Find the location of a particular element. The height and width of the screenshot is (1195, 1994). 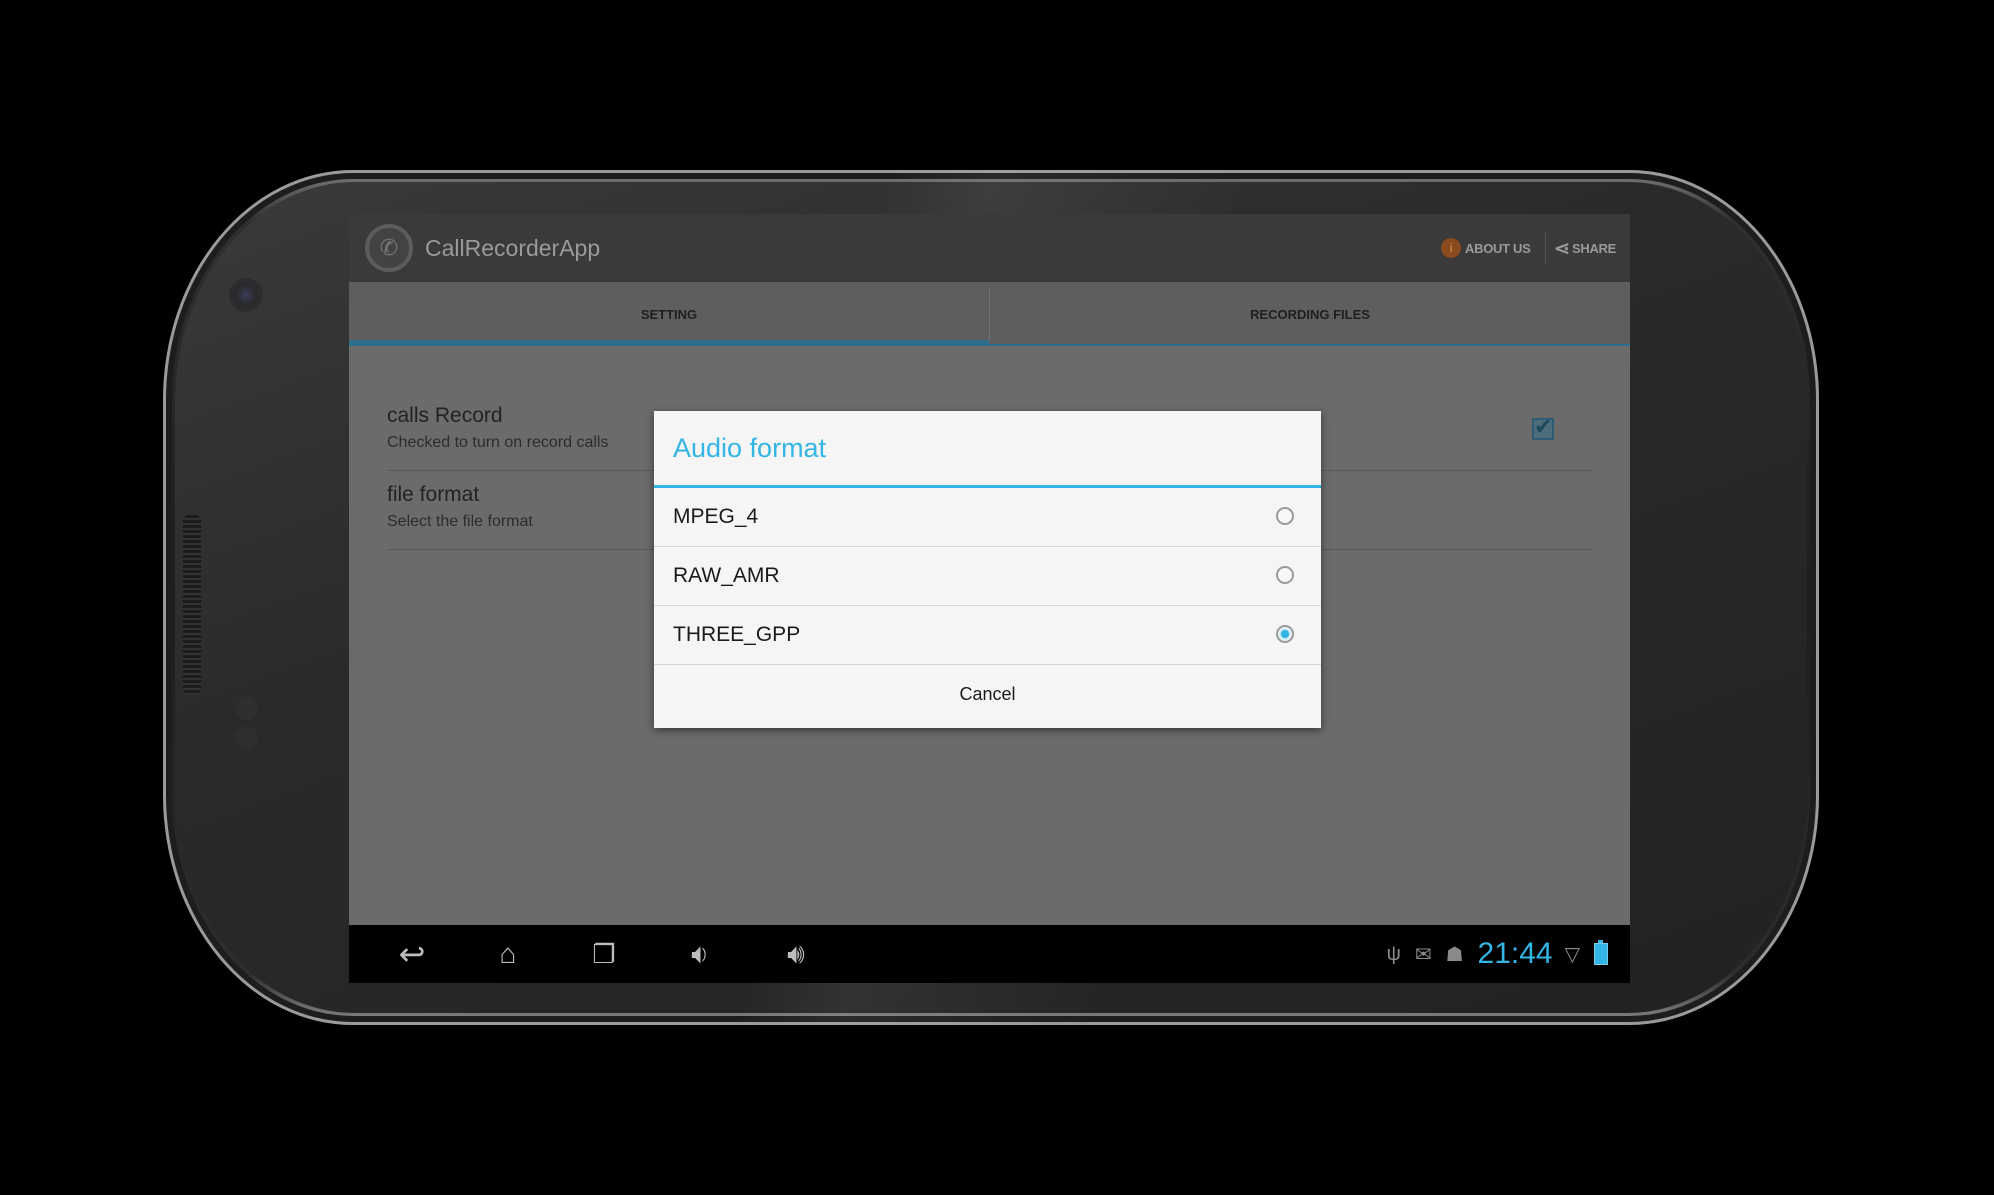

pref-title: calls Record is located at coordinates (445, 415).